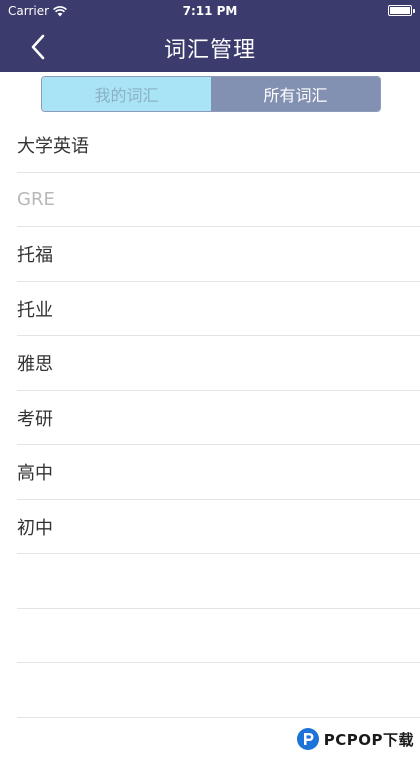 The width and height of the screenshot is (420, 757). Describe the element at coordinates (210, 309) in the screenshot. I see `list-item-toeic: 托业` at that location.